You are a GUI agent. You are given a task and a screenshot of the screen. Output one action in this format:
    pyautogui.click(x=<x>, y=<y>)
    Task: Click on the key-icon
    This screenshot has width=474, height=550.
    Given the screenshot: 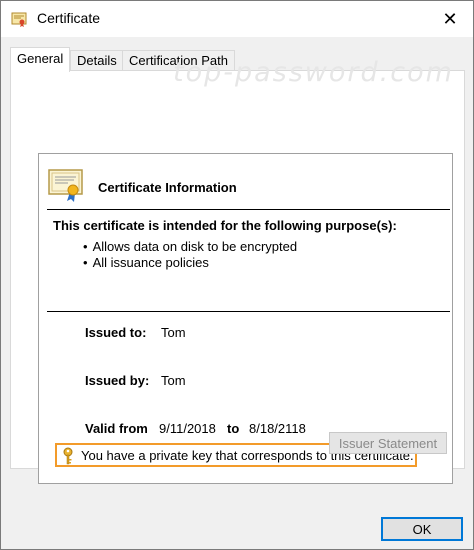 What is the action you would take?
    pyautogui.click(x=68, y=456)
    